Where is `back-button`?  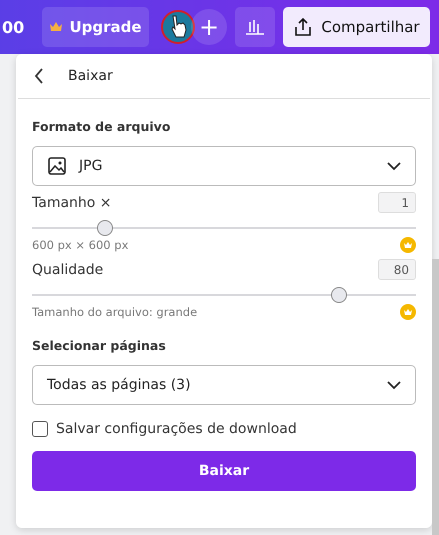 back-button is located at coordinates (39, 76).